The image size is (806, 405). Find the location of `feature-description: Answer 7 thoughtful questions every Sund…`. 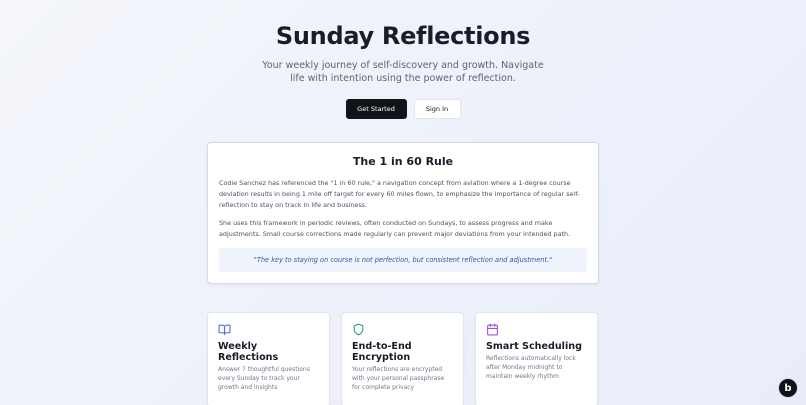

feature-description: Answer 7 thoughtful questions every Sund… is located at coordinates (264, 378).